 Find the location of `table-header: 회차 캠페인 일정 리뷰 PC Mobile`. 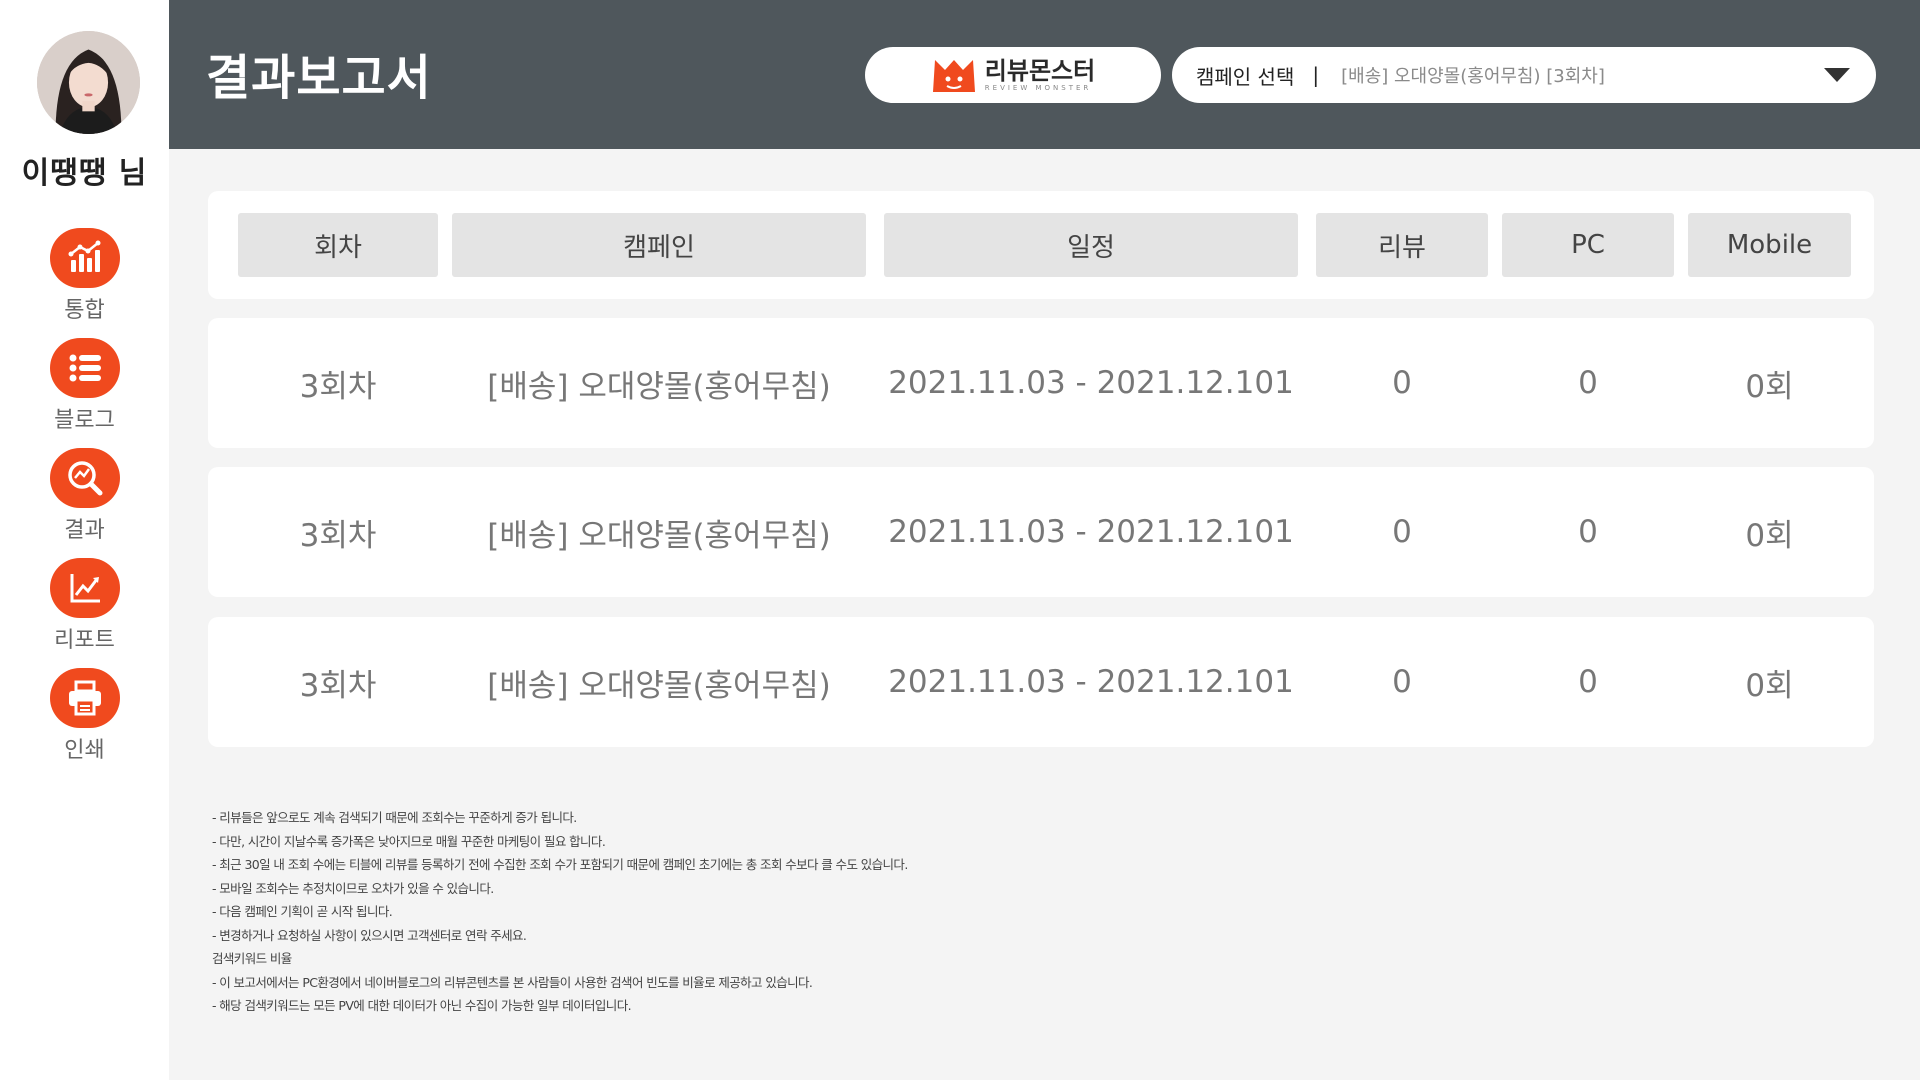

table-header: 회차 캠페인 일정 리뷰 PC Mobile is located at coordinates (1041, 245).